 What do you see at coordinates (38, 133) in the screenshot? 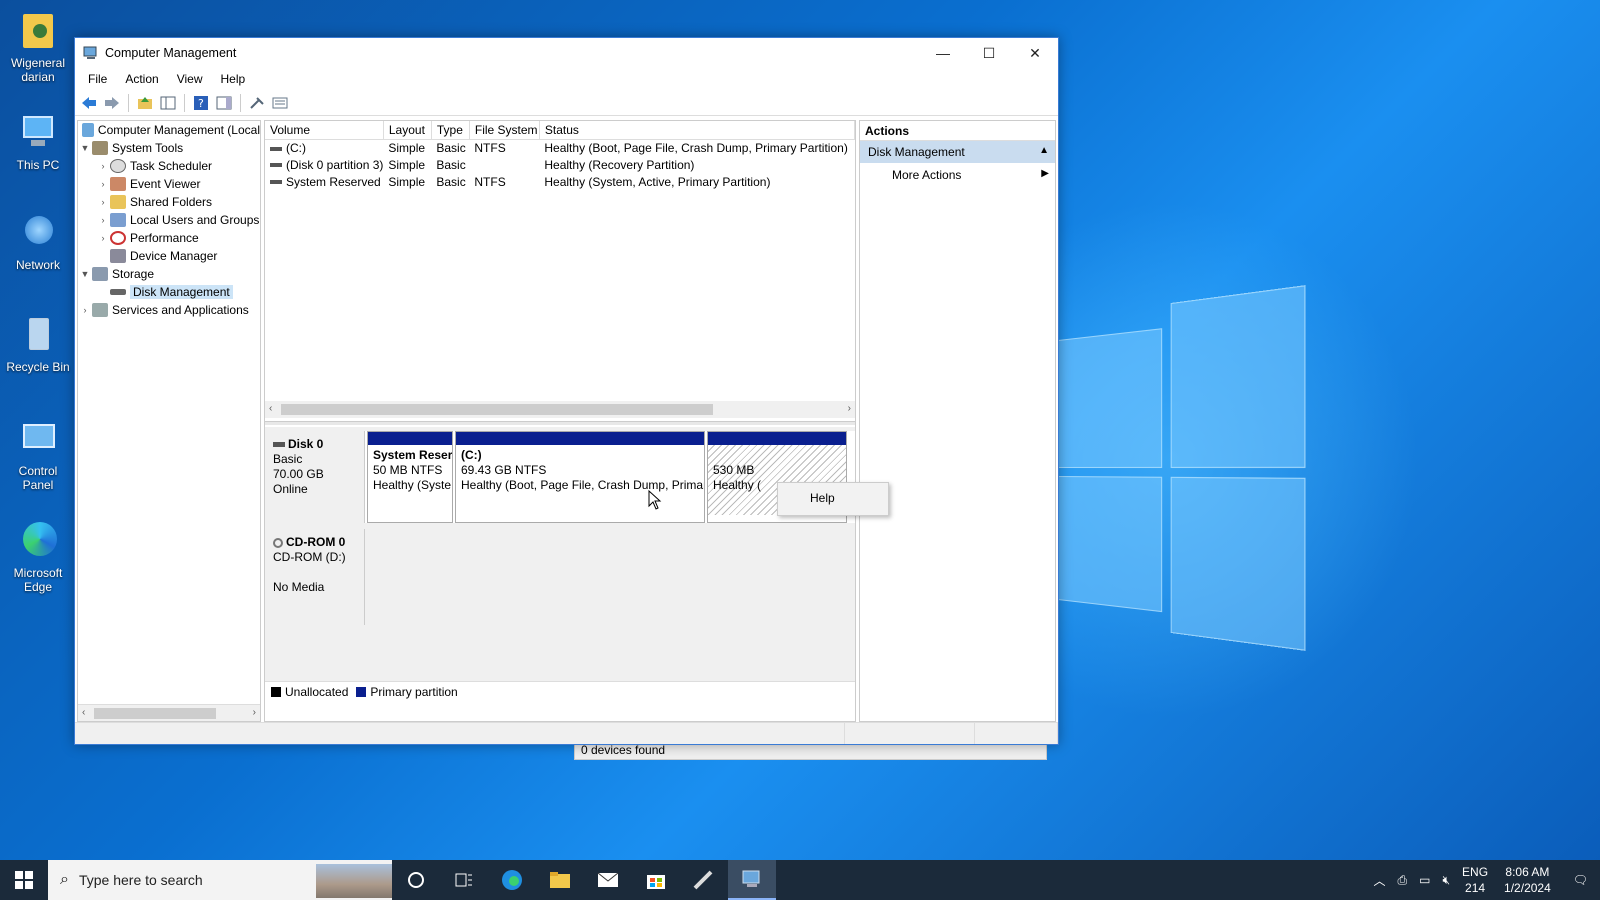
I see `computer-icon` at bounding box center [38, 133].